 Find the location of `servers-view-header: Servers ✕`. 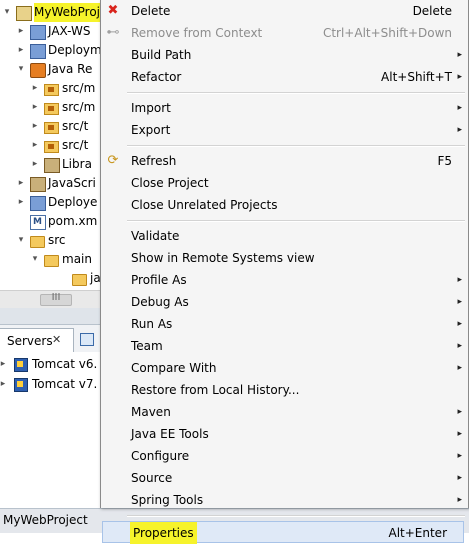

servers-view-header: Servers ✕ is located at coordinates (50, 339).